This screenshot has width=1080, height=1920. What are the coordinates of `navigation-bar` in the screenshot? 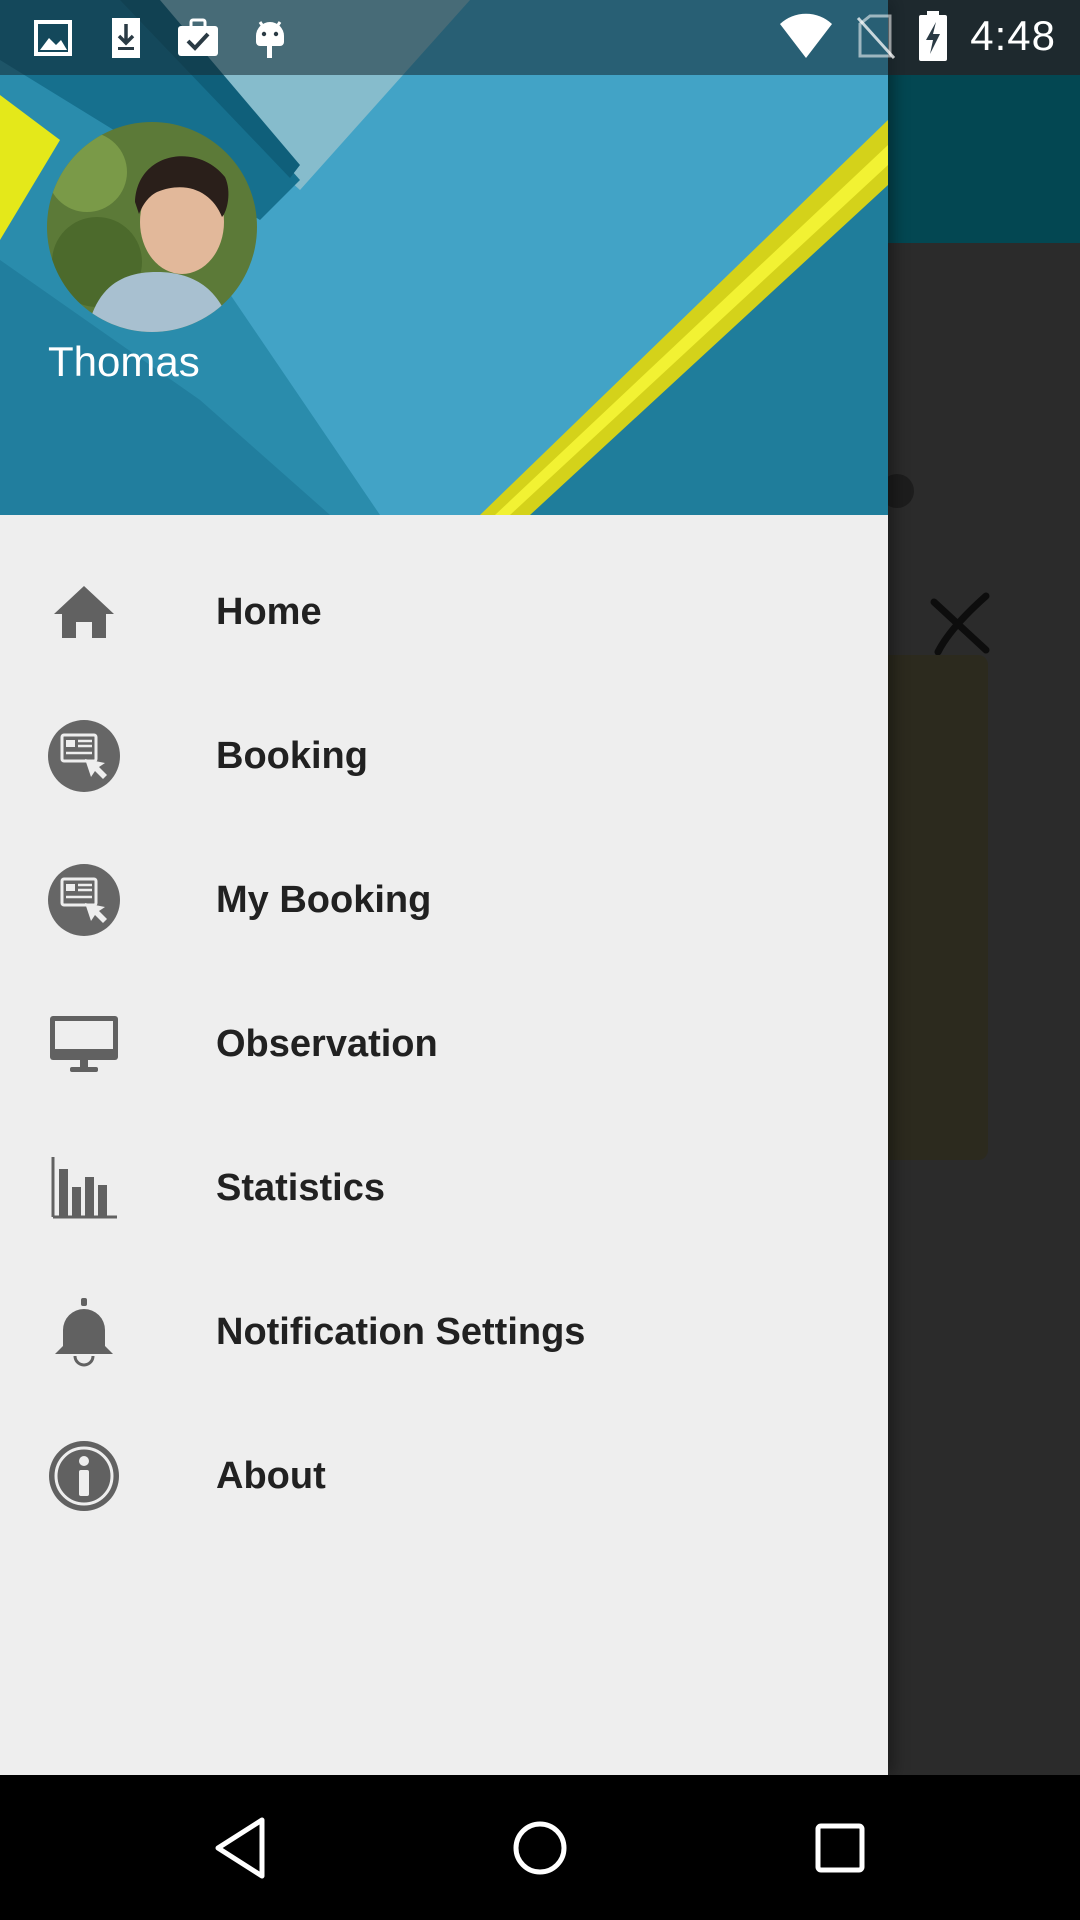 It's located at (540, 1847).